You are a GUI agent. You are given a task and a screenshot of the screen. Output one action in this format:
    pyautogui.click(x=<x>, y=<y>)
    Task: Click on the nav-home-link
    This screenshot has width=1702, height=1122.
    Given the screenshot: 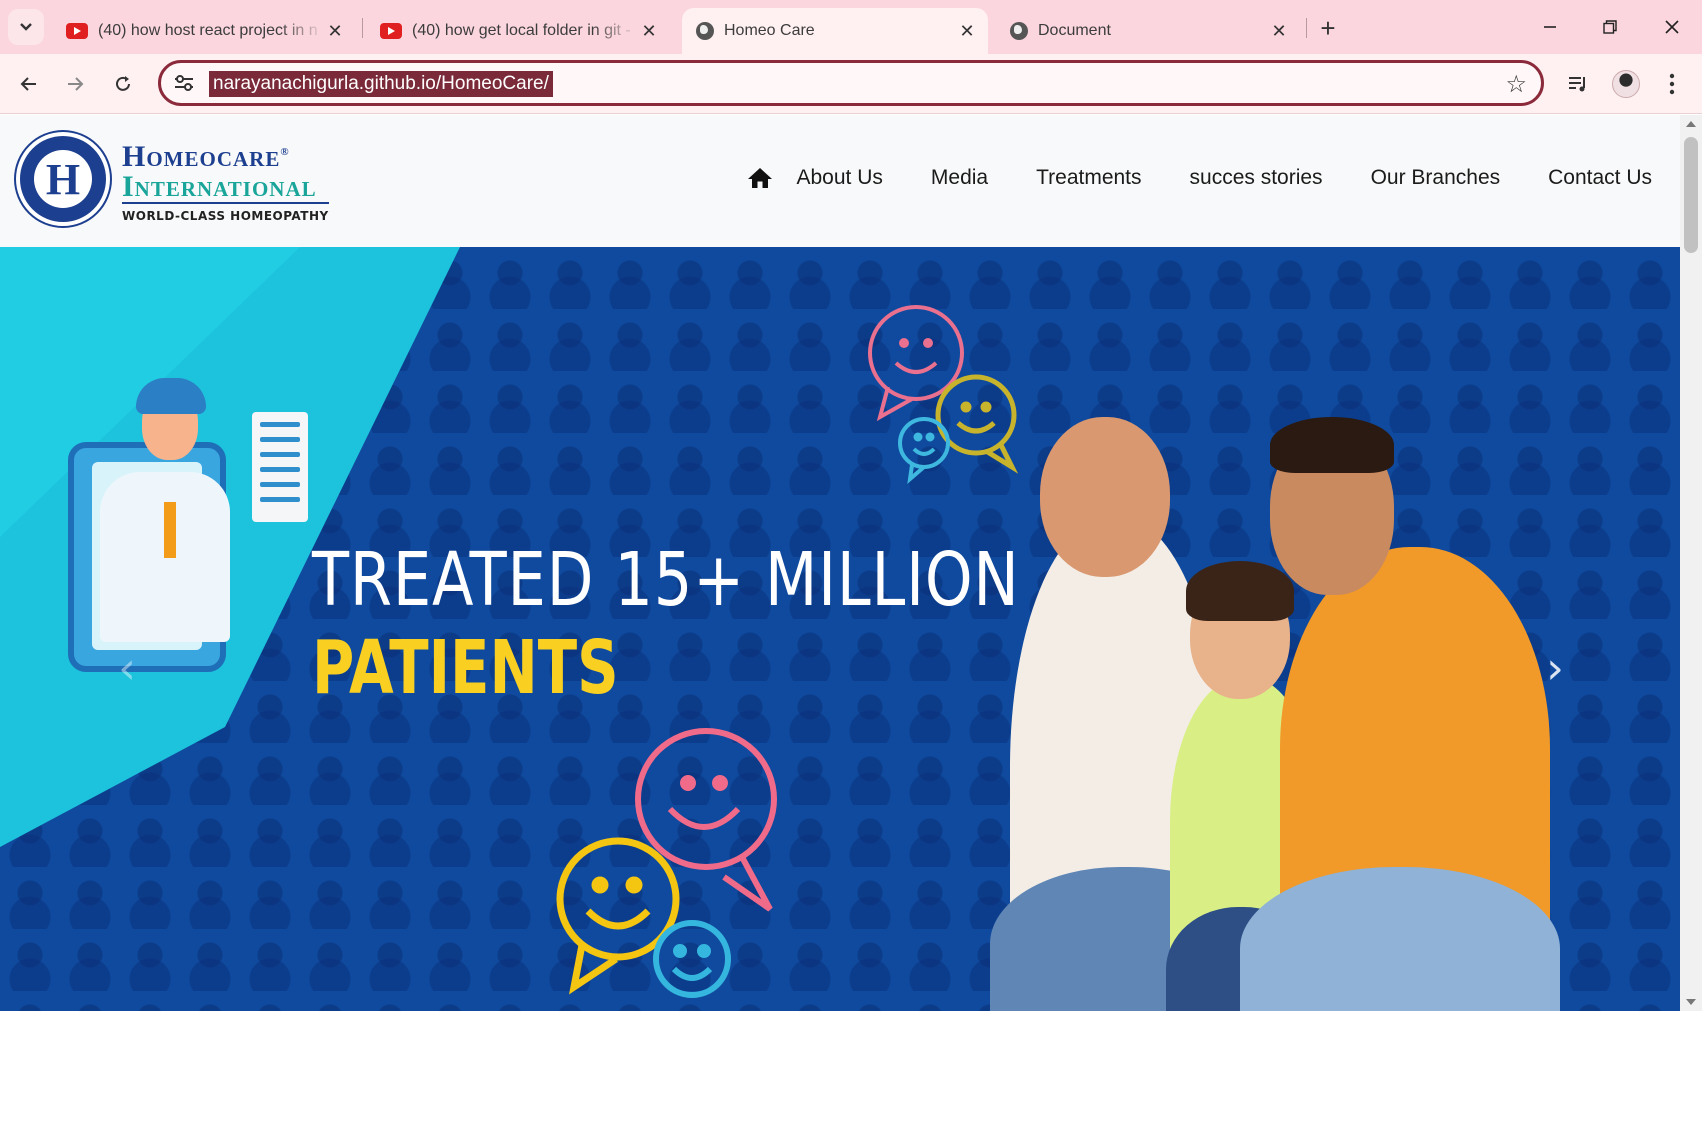 What is the action you would take?
    pyautogui.click(x=760, y=178)
    